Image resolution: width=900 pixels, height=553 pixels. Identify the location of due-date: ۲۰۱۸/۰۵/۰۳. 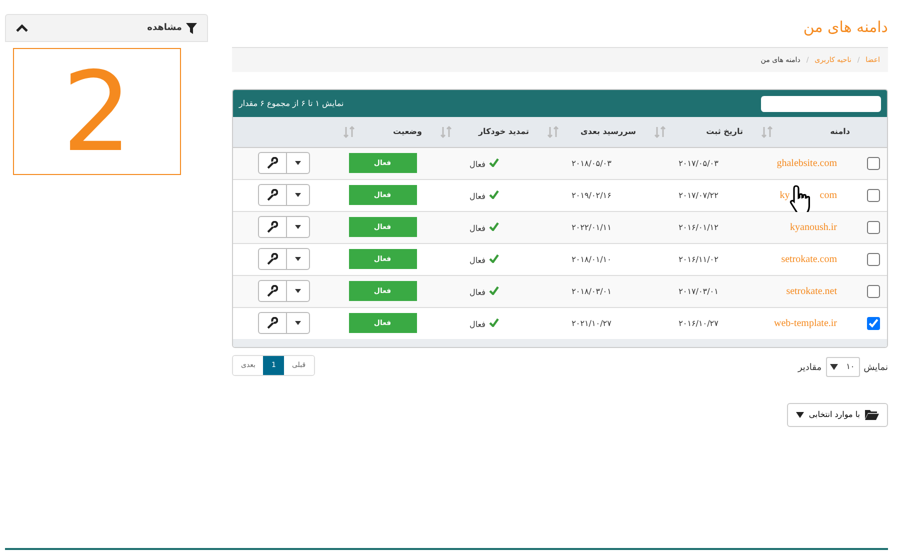
(592, 163).